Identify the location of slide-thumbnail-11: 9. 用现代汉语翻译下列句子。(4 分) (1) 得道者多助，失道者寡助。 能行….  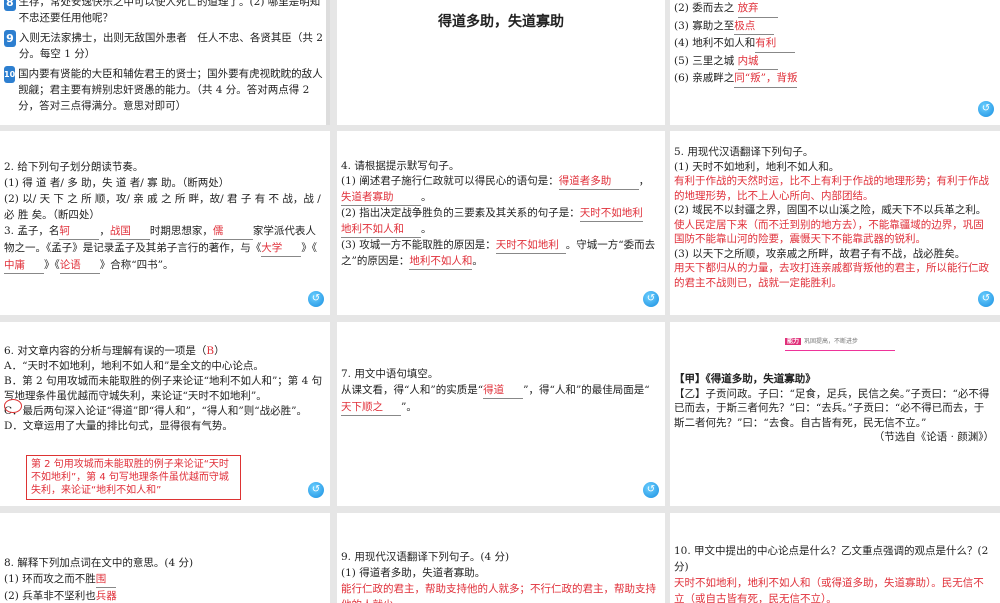
(501, 558).